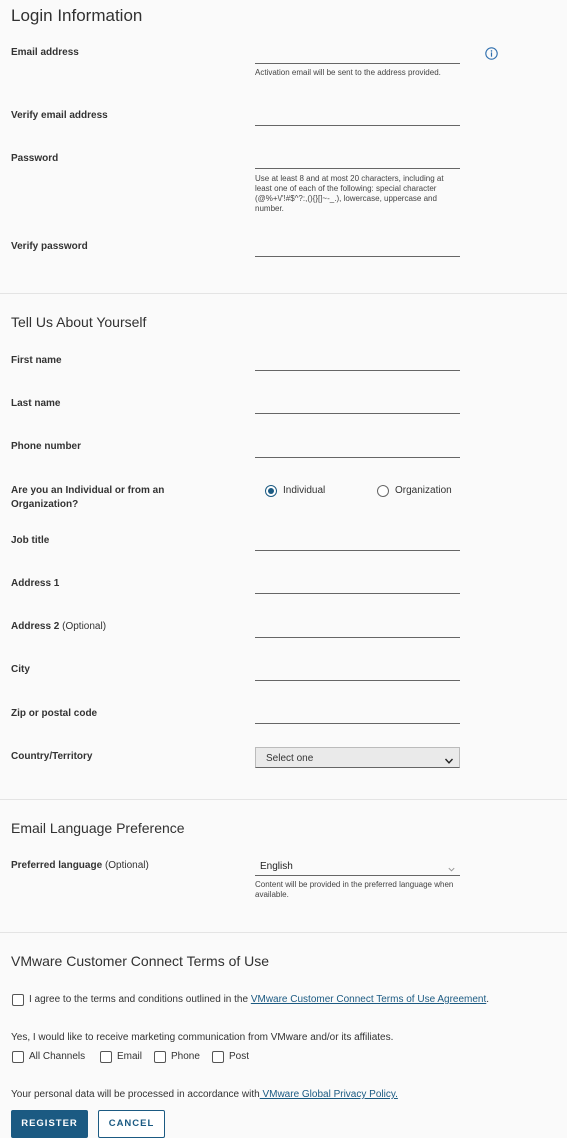 This screenshot has height=1138, width=567. Describe the element at coordinates (185, 1056) in the screenshot. I see `channel-phone-label: Phone` at that location.